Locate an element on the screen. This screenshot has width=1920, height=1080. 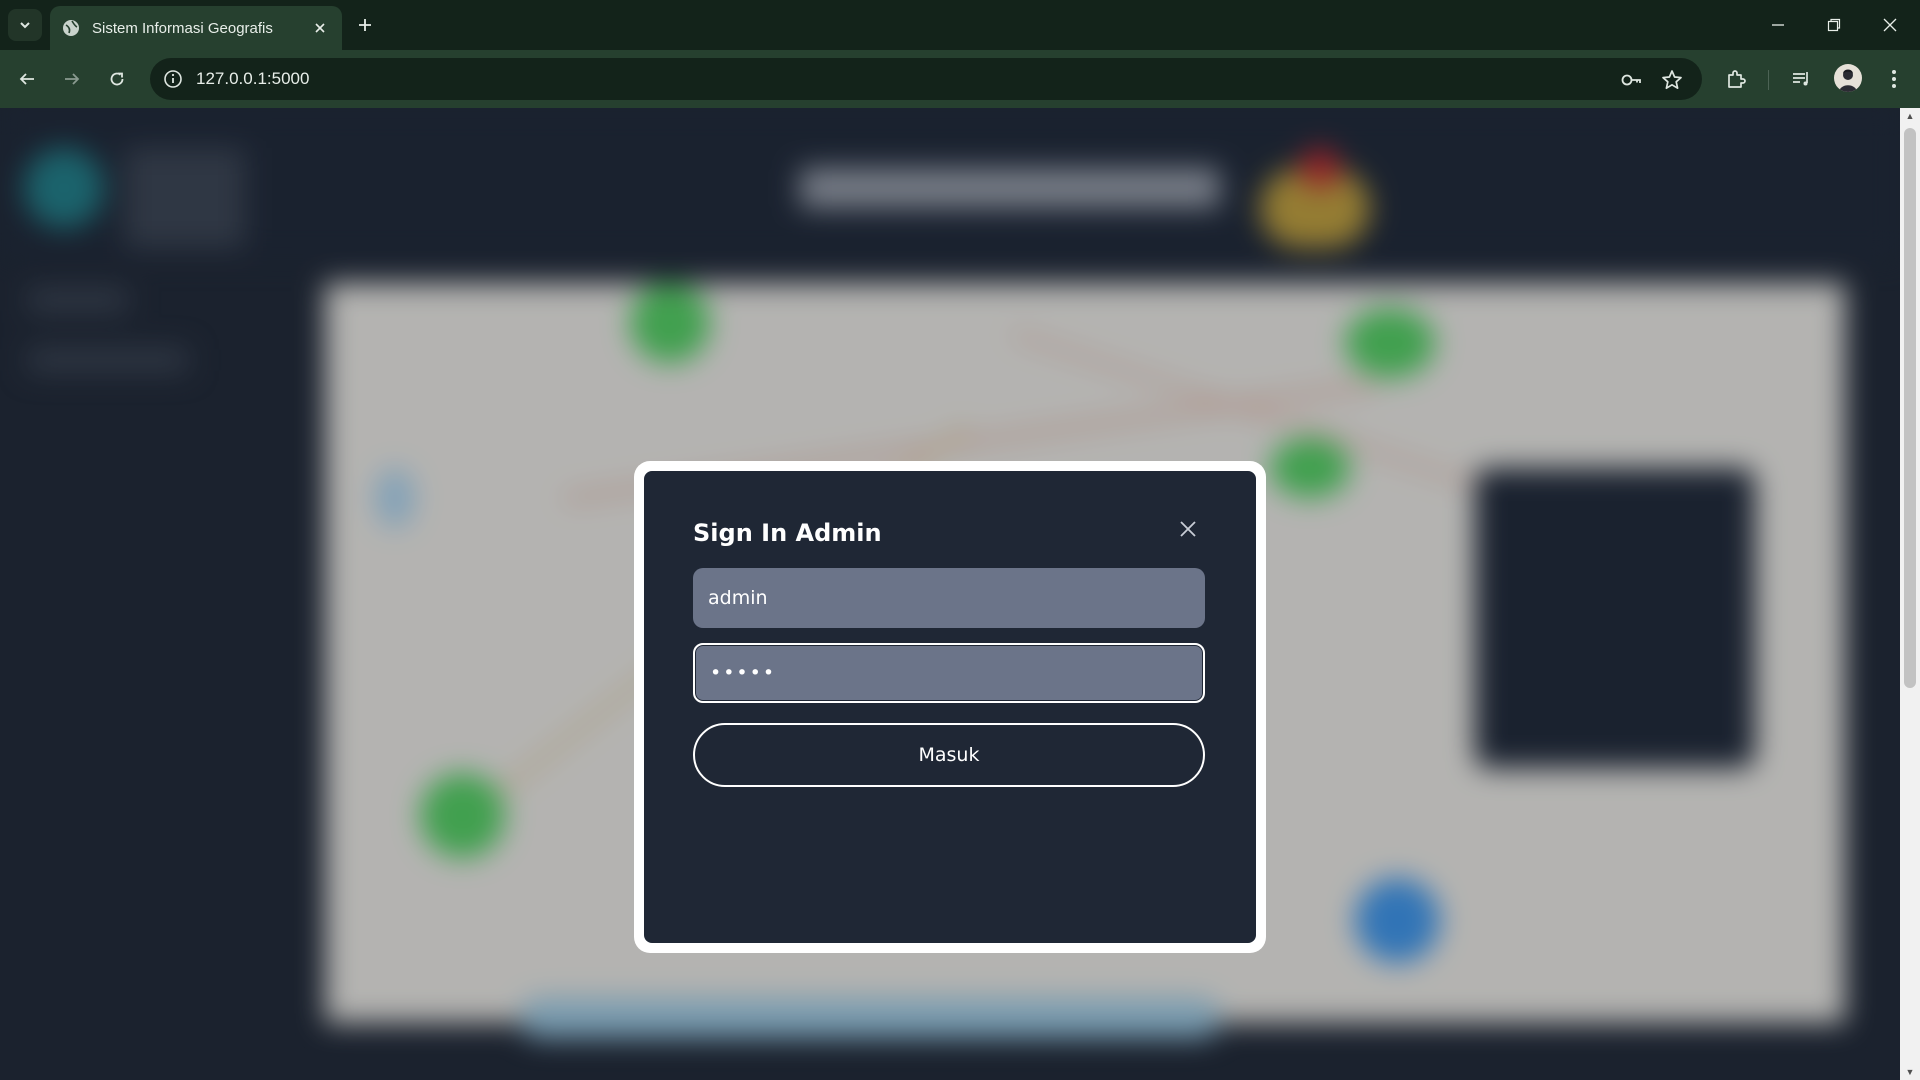
tab-search-icon is located at coordinates (25, 25).